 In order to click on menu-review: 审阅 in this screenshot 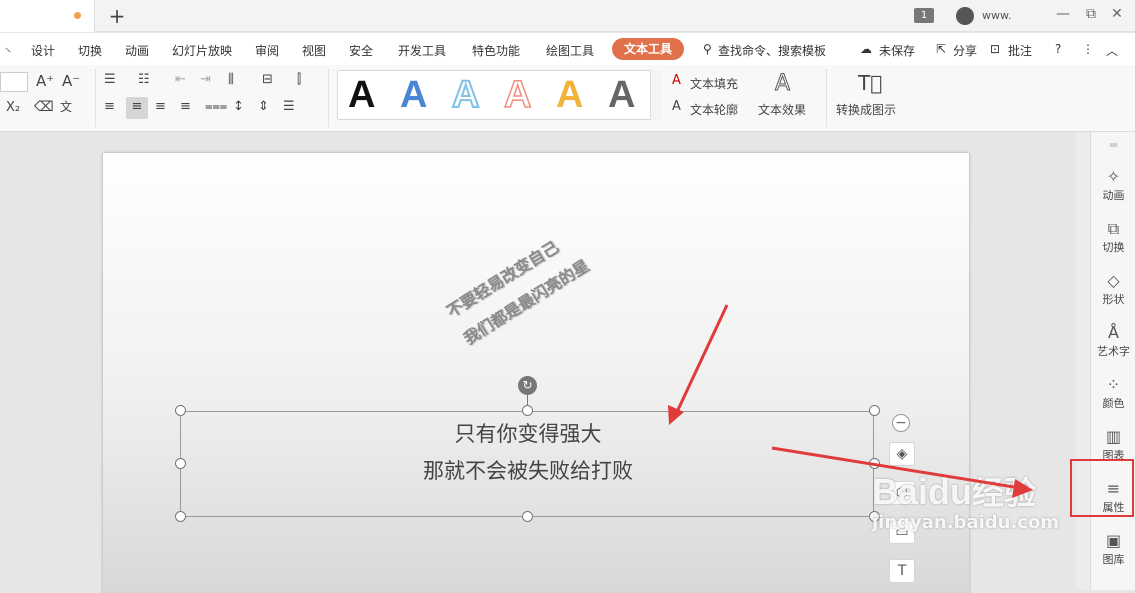, I will do `click(267, 50)`.